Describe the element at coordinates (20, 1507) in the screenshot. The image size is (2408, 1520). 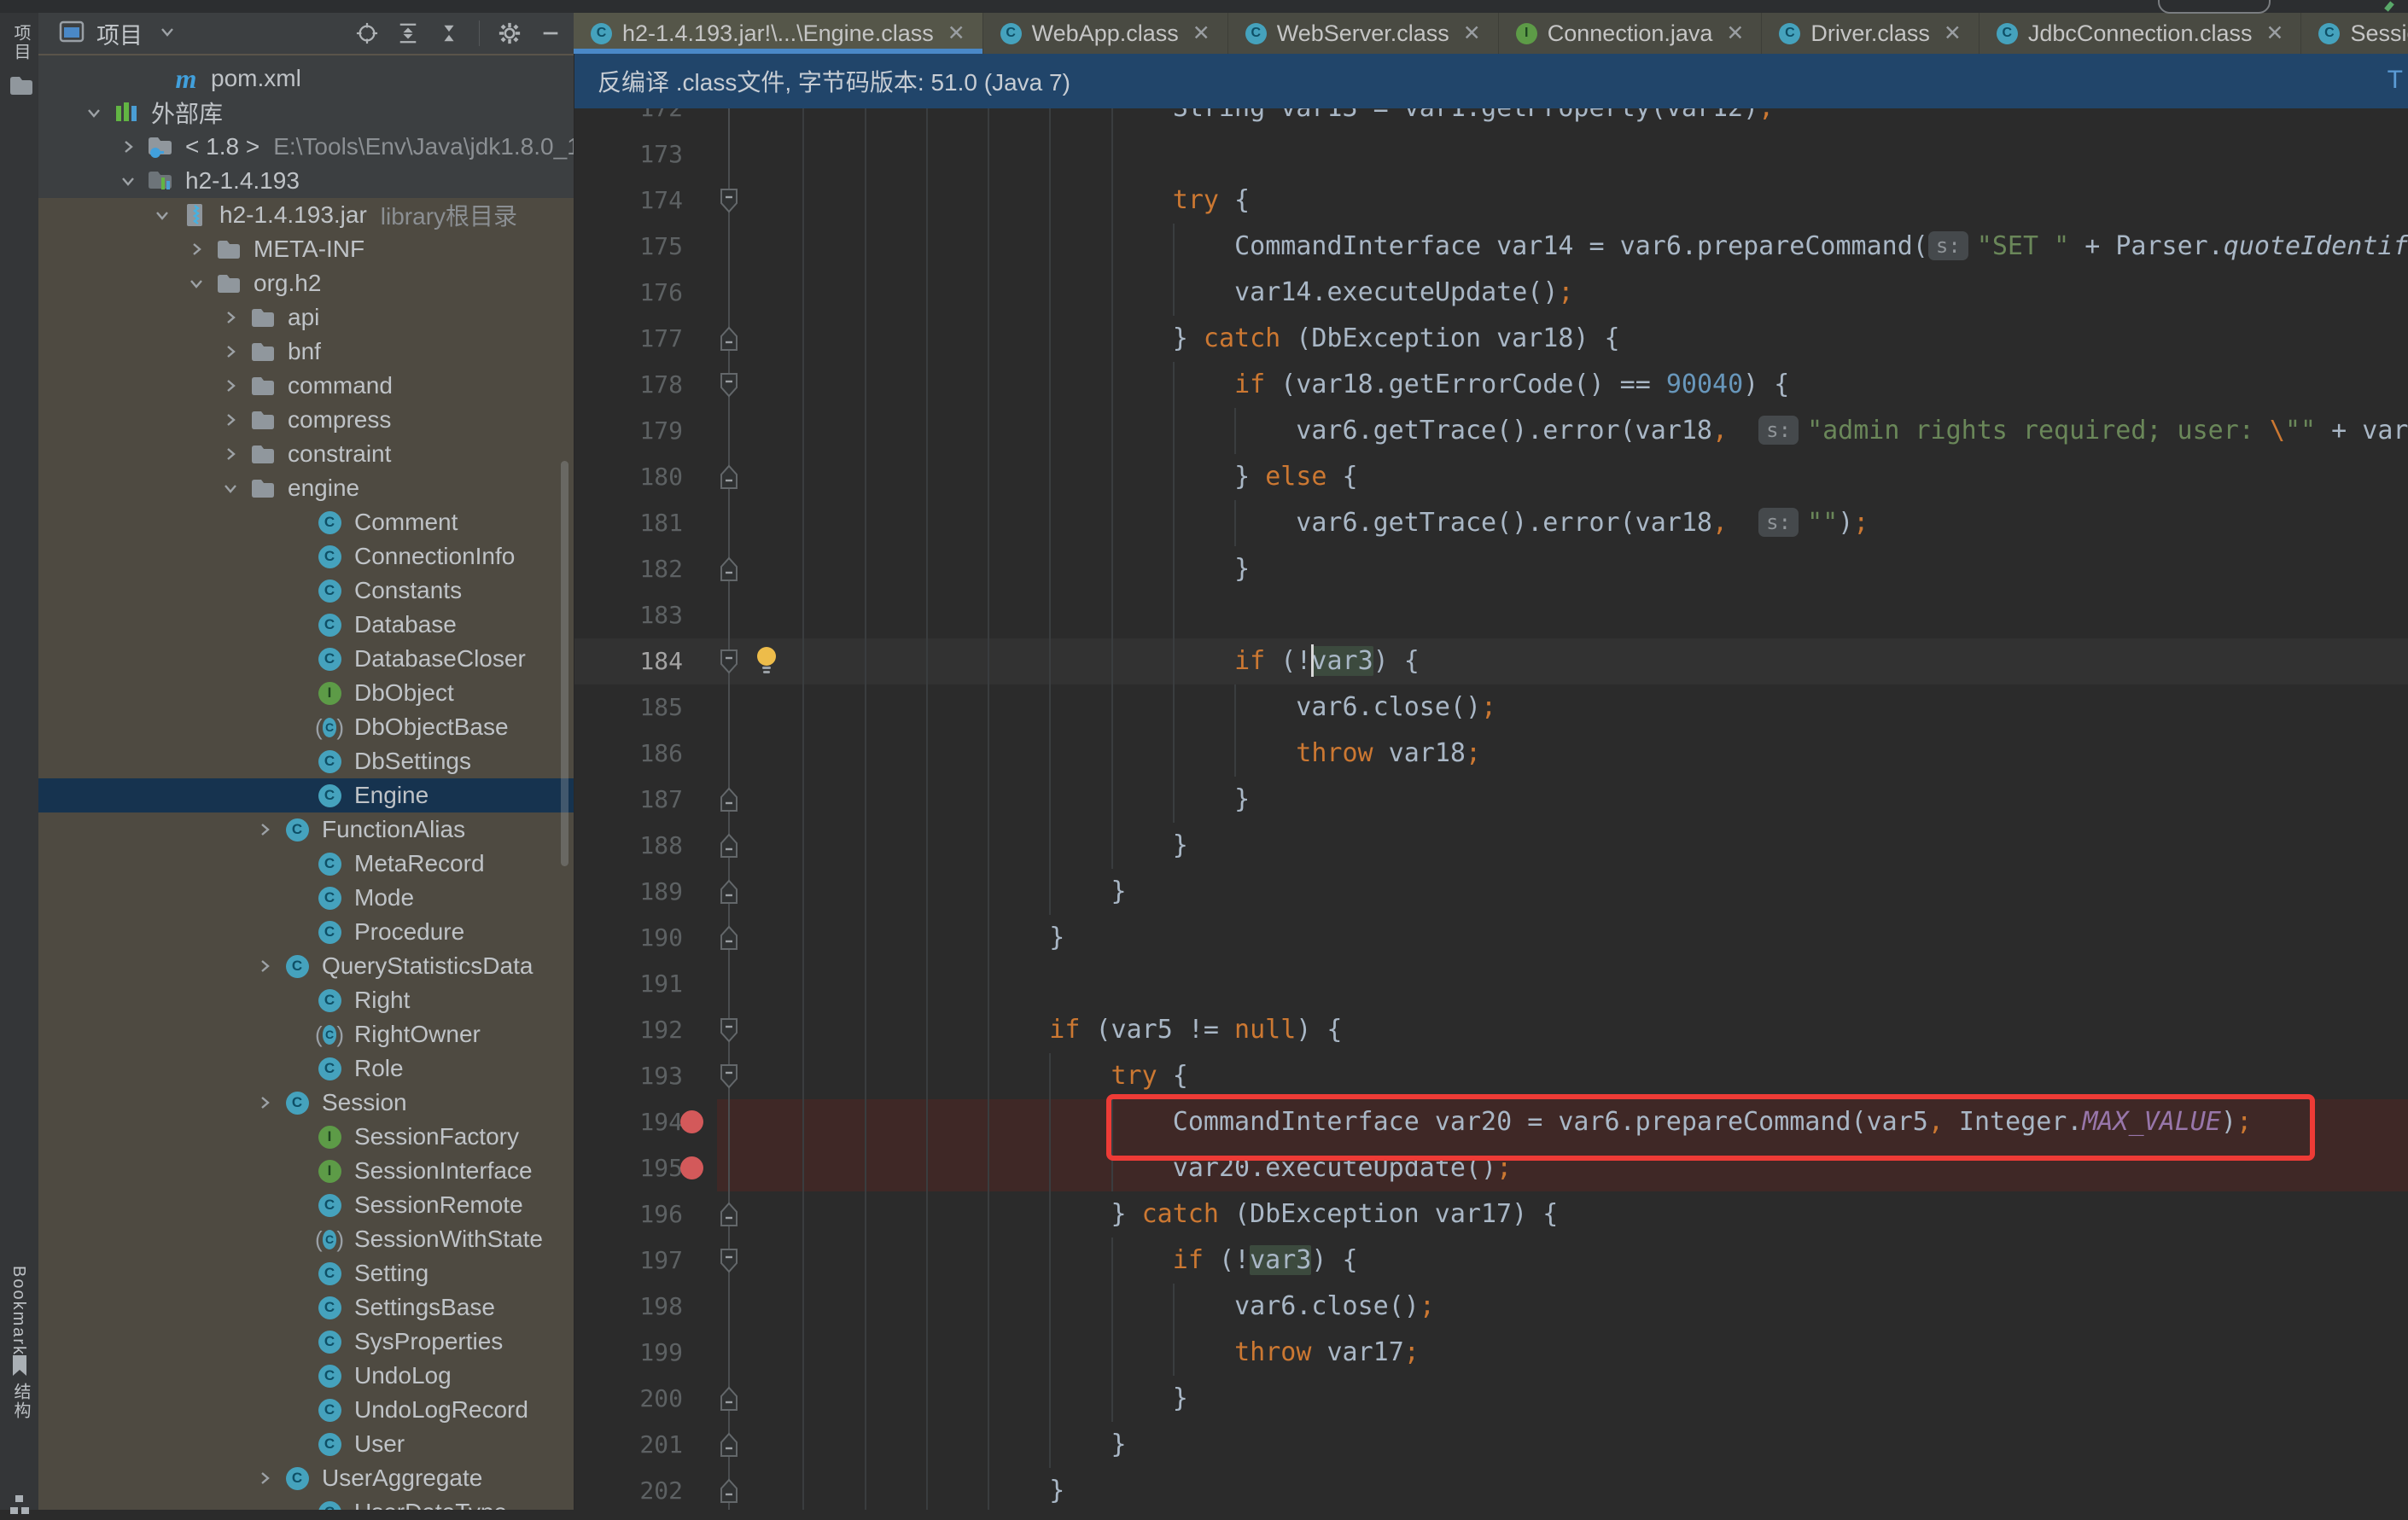
I see `structure-icon` at that location.